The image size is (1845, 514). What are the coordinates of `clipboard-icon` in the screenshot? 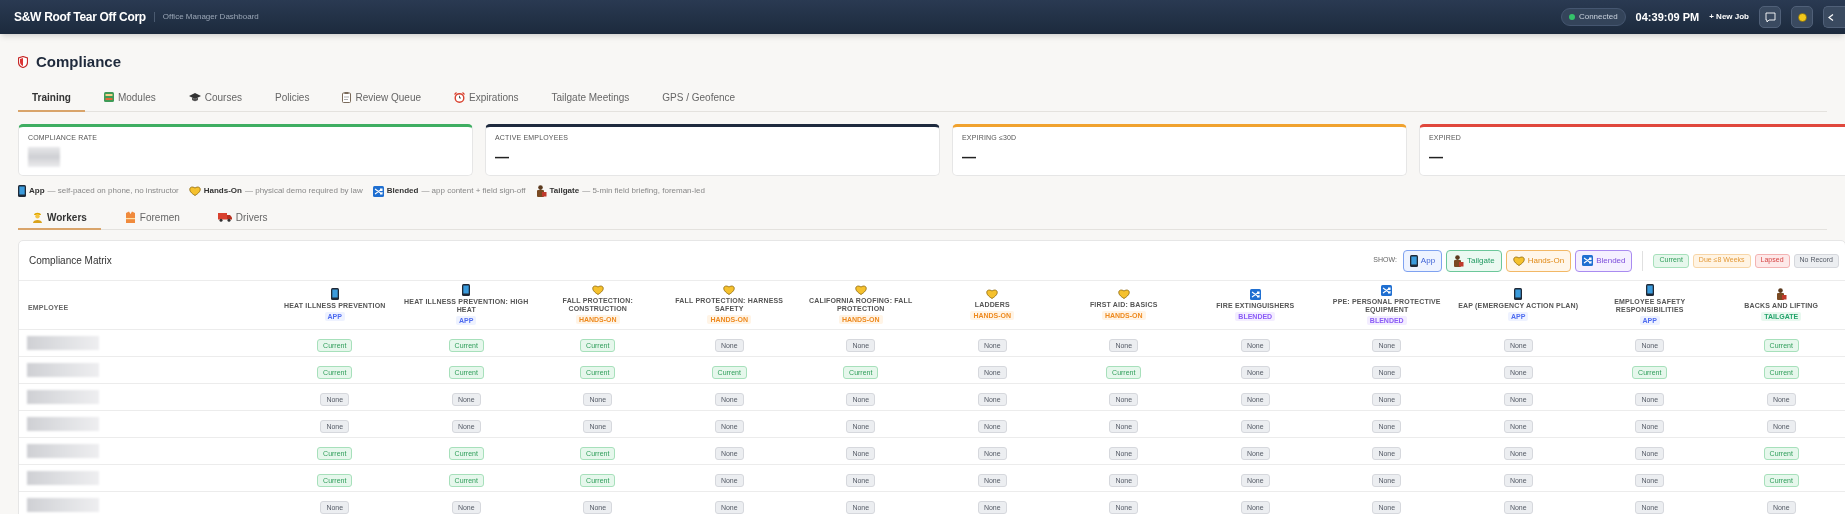 It's located at (347, 97).